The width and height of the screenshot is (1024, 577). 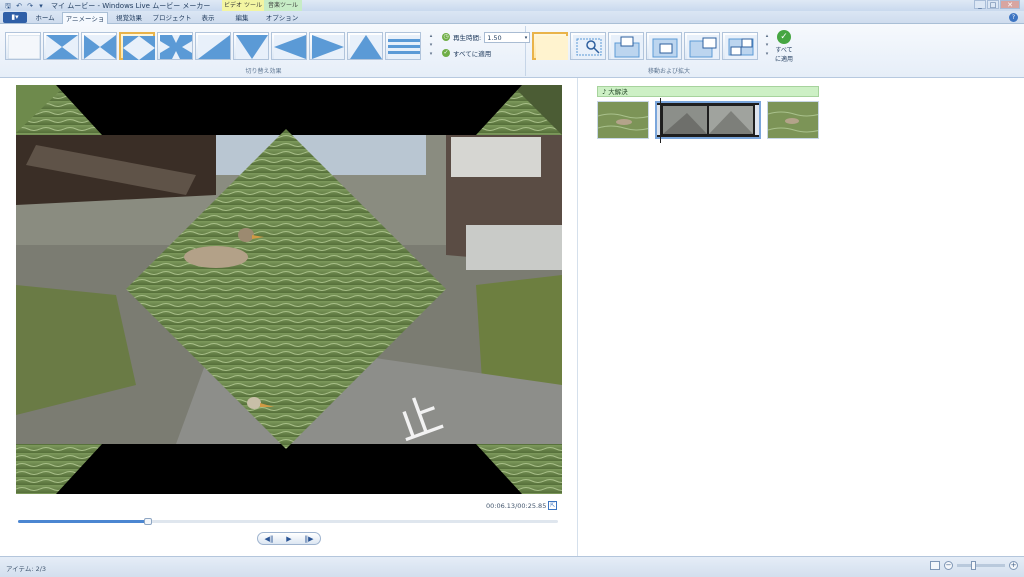 I want to click on panzoom-top-thumb, so click(x=626, y=46).